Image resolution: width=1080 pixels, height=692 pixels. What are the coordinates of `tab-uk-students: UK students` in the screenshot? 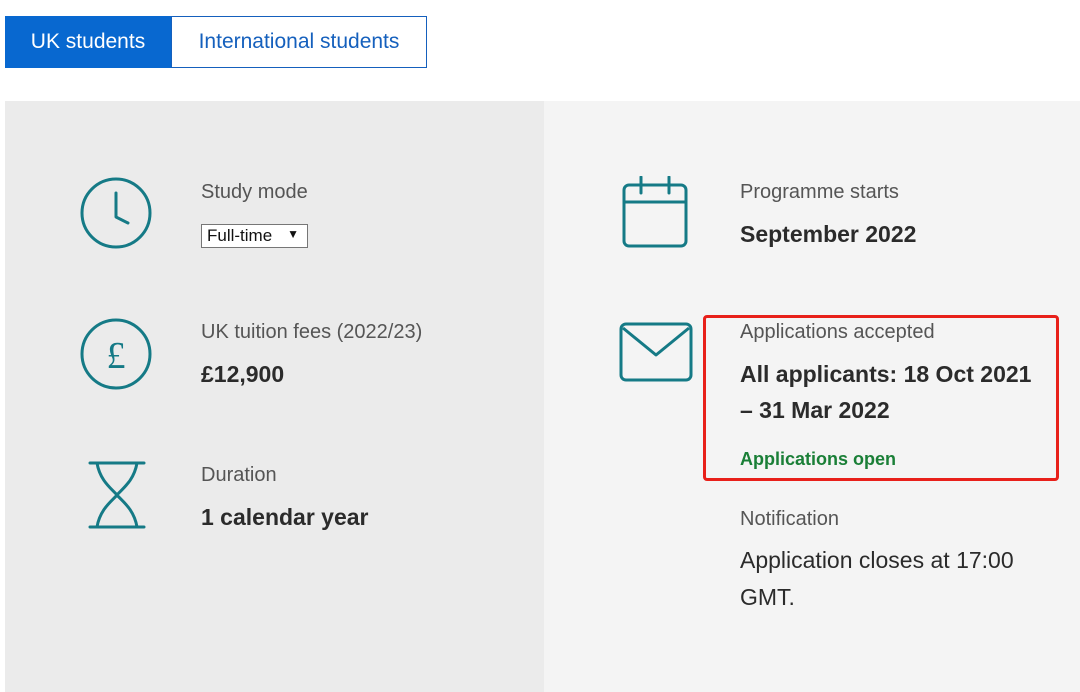 It's located at (88, 42).